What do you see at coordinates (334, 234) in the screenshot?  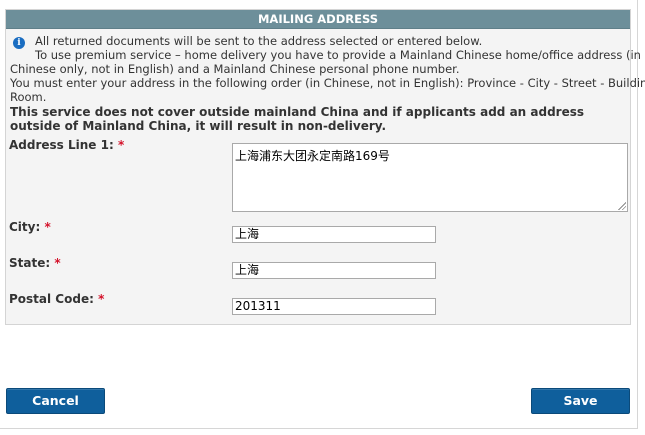 I see `city-input: 上海` at bounding box center [334, 234].